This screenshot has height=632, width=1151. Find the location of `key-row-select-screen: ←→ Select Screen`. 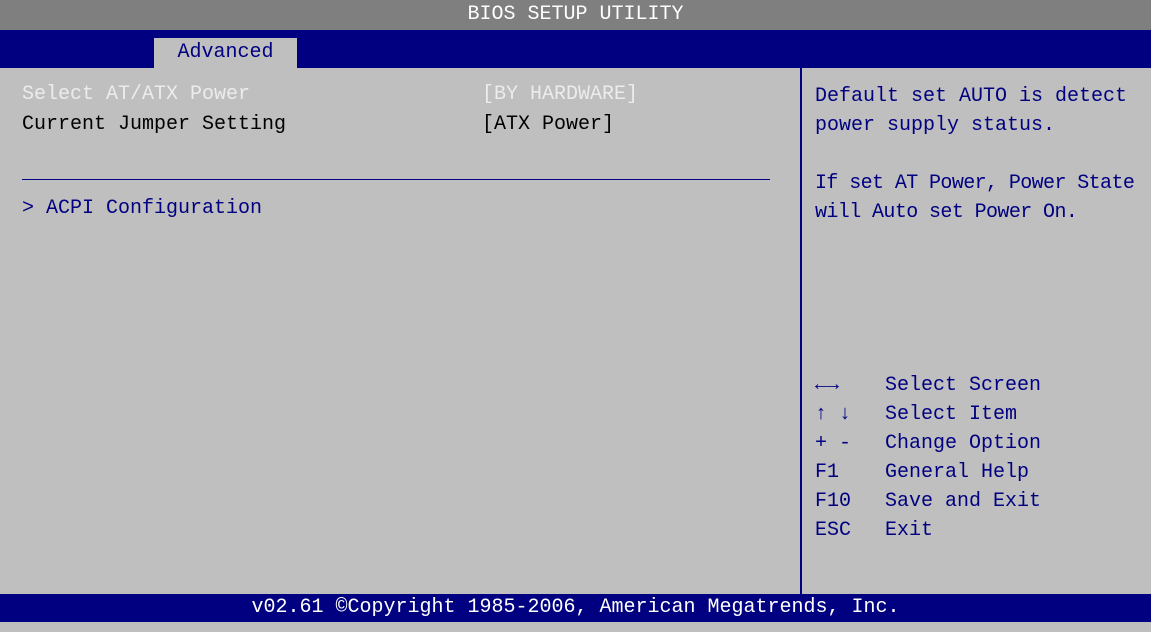

key-row-select-screen: ←→ Select Screen is located at coordinates (980, 385).